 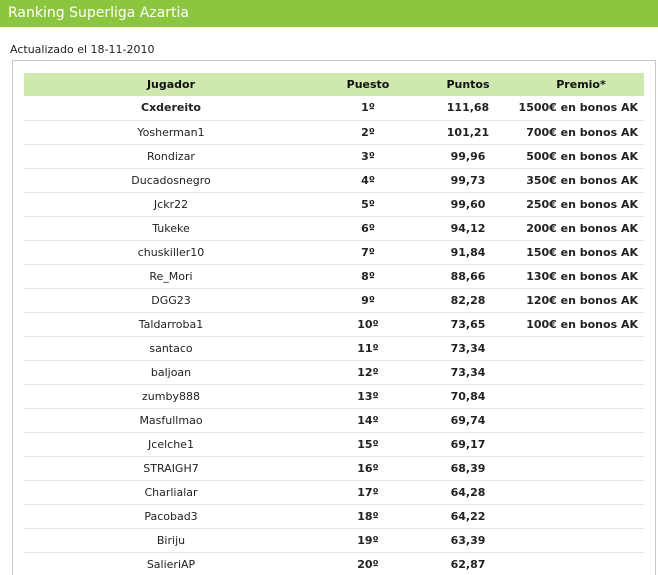 What do you see at coordinates (334, 563) in the screenshot?
I see `table-row: SalieriAP 20º 62,87` at bounding box center [334, 563].